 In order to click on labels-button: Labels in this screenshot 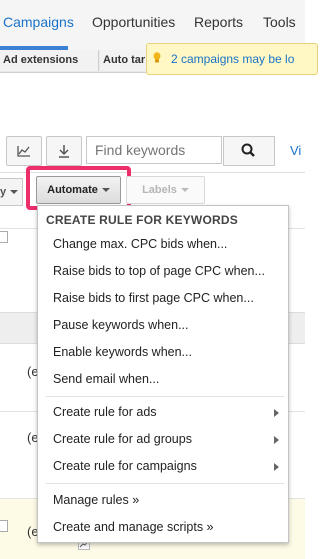, I will do `click(165, 190)`.